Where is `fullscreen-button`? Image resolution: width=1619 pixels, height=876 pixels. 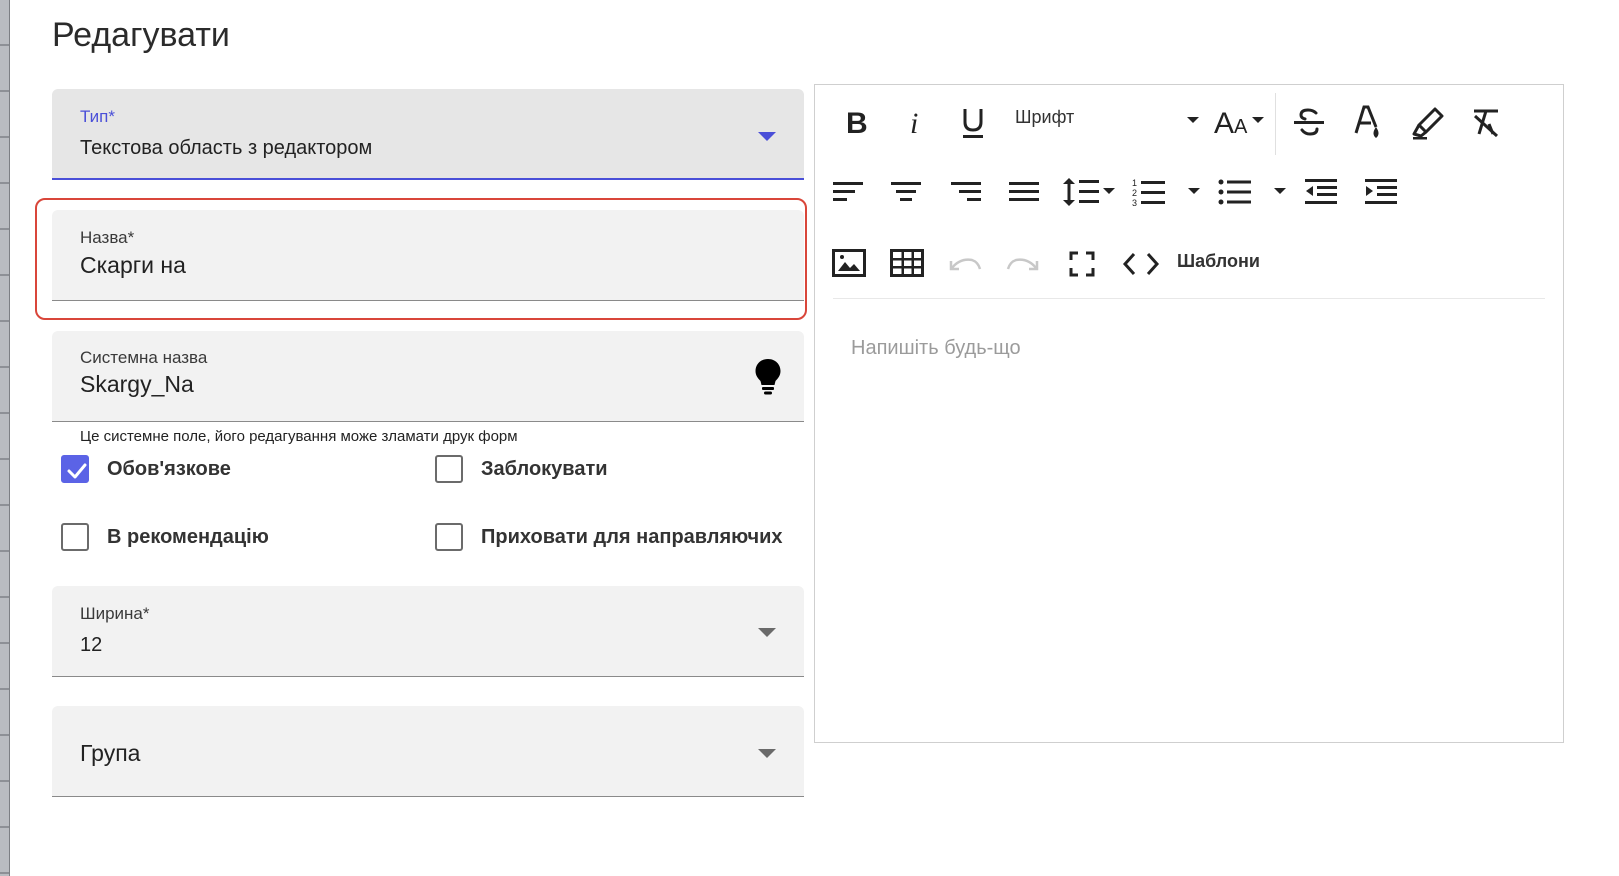 fullscreen-button is located at coordinates (1082, 264).